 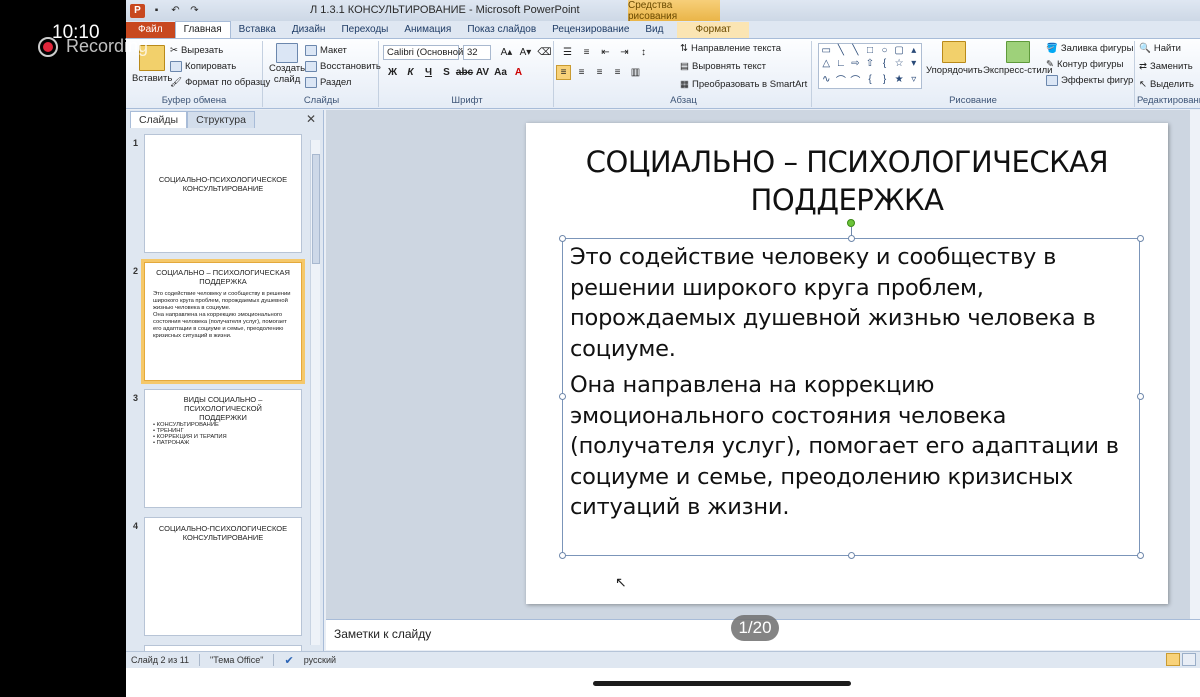 What do you see at coordinates (137, 10) in the screenshot?
I see `powerpoint-logo-icon: P` at bounding box center [137, 10].